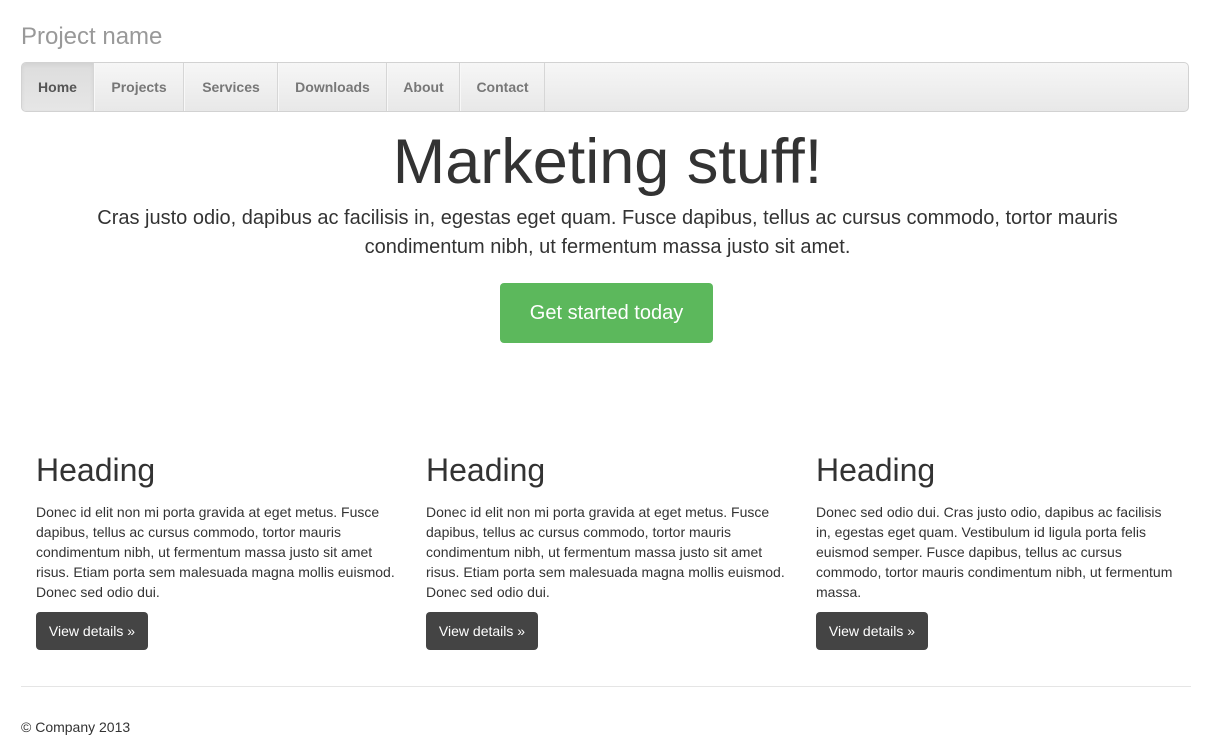 This screenshot has width=1215, height=752. What do you see at coordinates (606, 313) in the screenshot?
I see `get-started-button: Get started today` at bounding box center [606, 313].